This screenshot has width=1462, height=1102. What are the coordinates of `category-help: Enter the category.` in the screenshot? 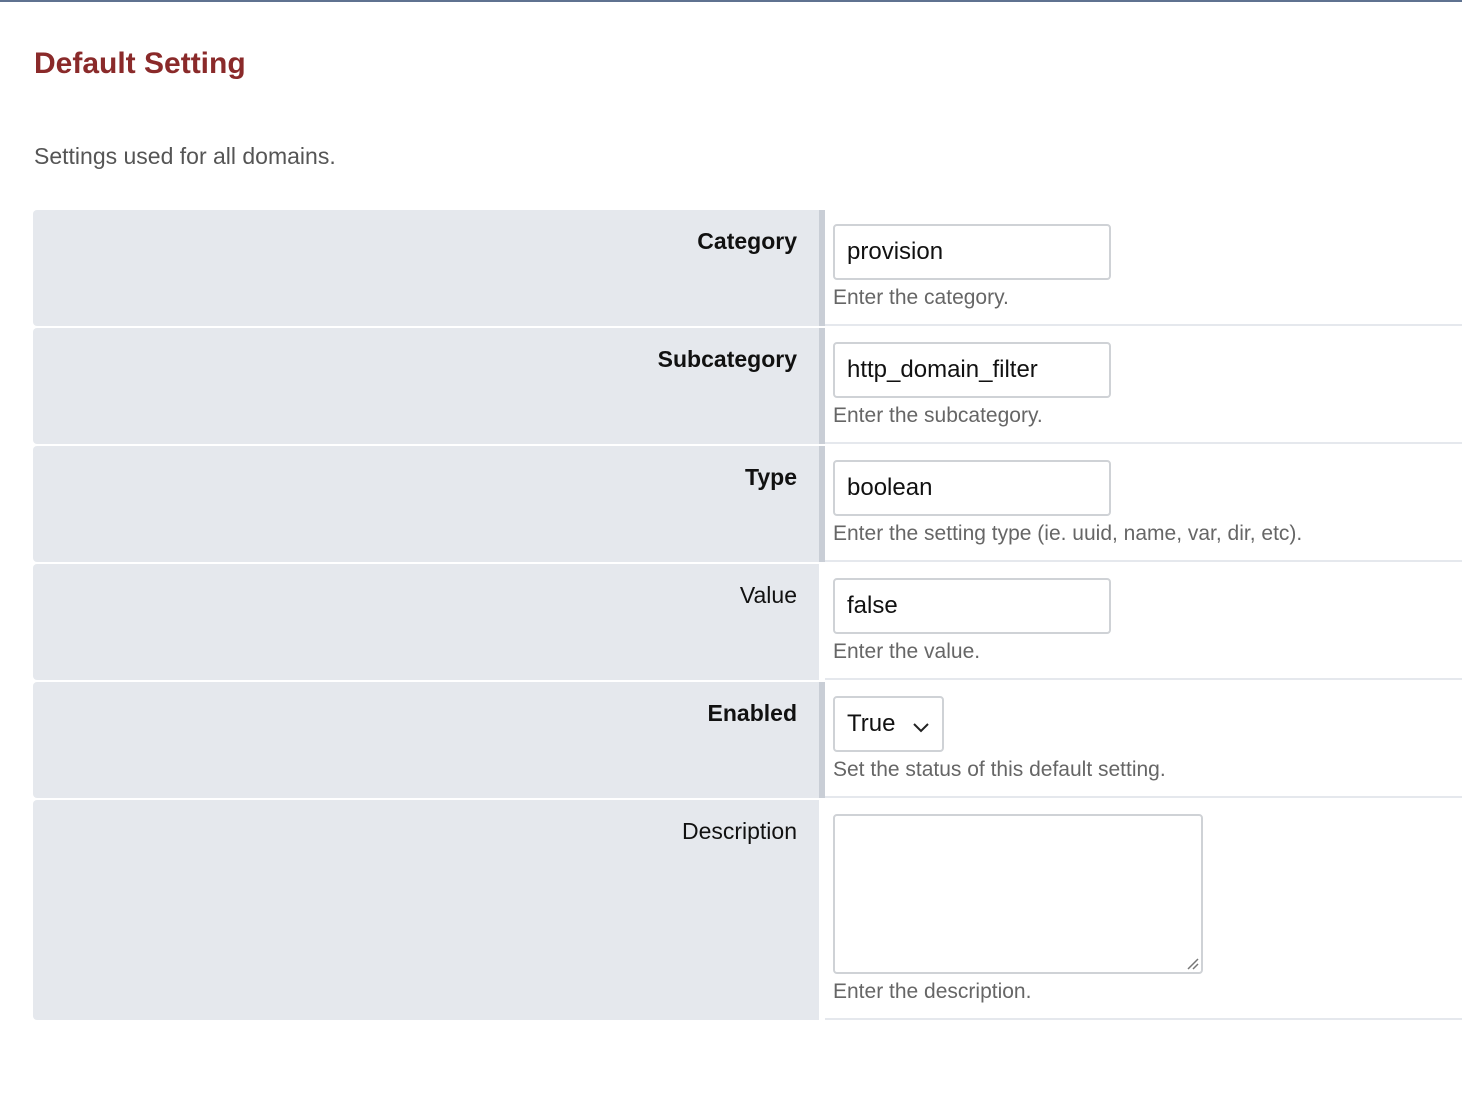 It's located at (921, 297).